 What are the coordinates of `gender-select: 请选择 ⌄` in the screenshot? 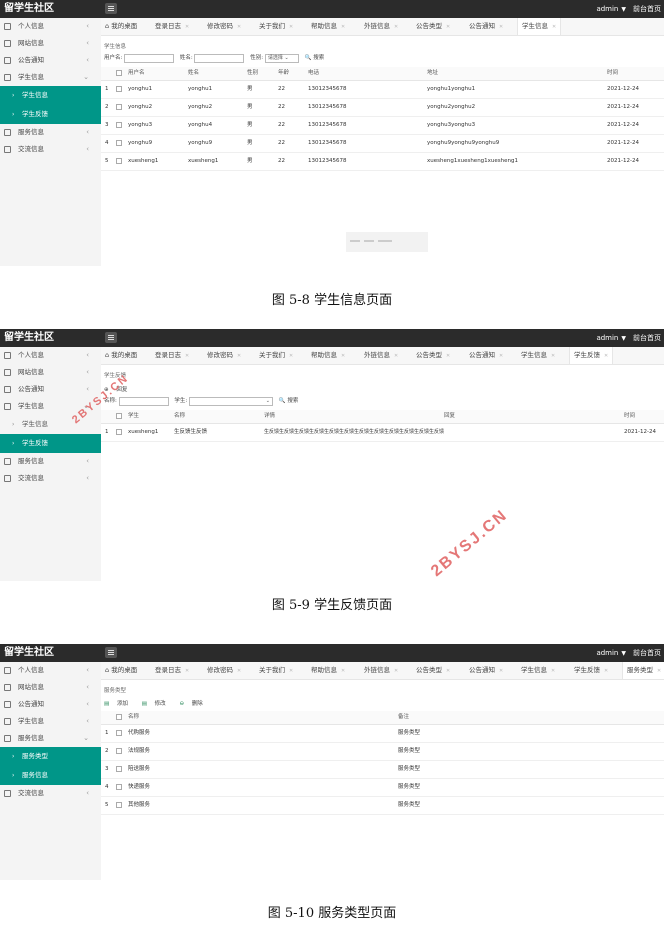 It's located at (281, 58).